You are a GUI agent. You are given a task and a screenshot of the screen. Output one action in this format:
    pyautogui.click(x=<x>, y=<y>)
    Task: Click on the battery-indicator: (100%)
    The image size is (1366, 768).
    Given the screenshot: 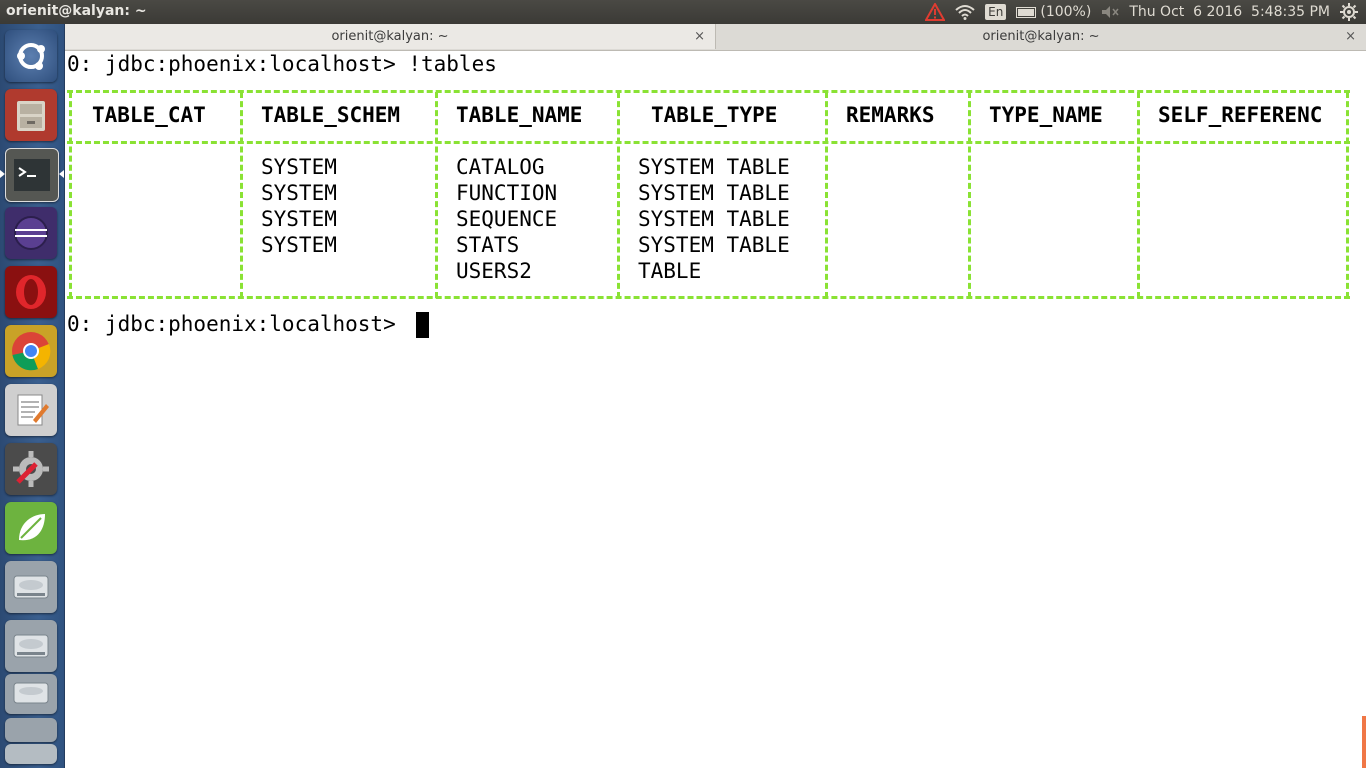 What is the action you would take?
    pyautogui.click(x=1053, y=12)
    